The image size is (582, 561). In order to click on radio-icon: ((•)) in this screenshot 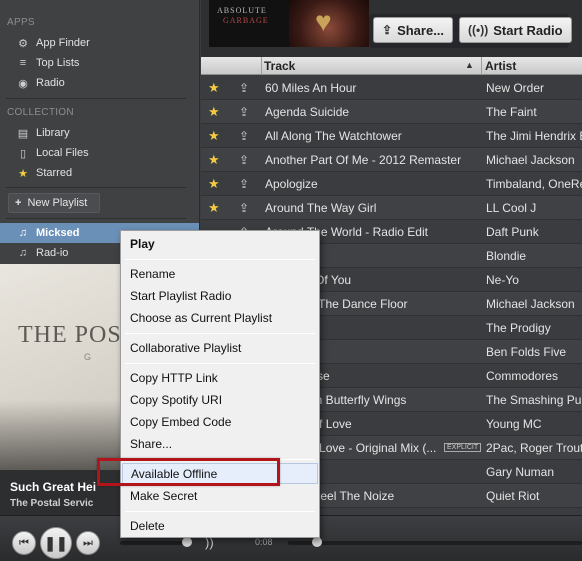, I will do `click(478, 30)`.